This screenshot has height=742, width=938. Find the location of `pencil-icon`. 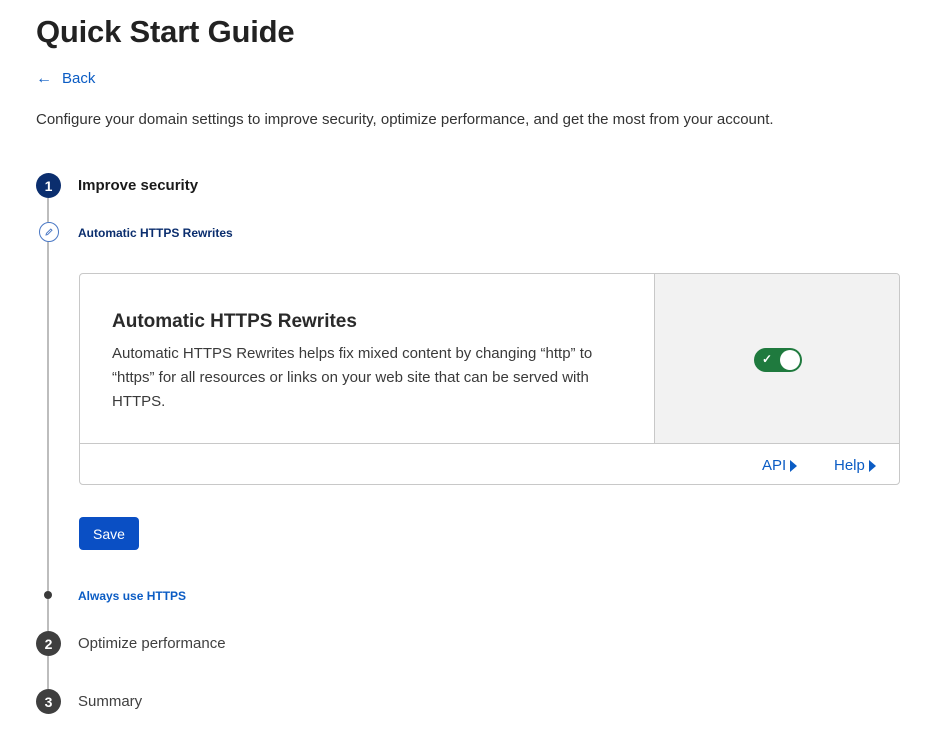

pencil-icon is located at coordinates (49, 232).